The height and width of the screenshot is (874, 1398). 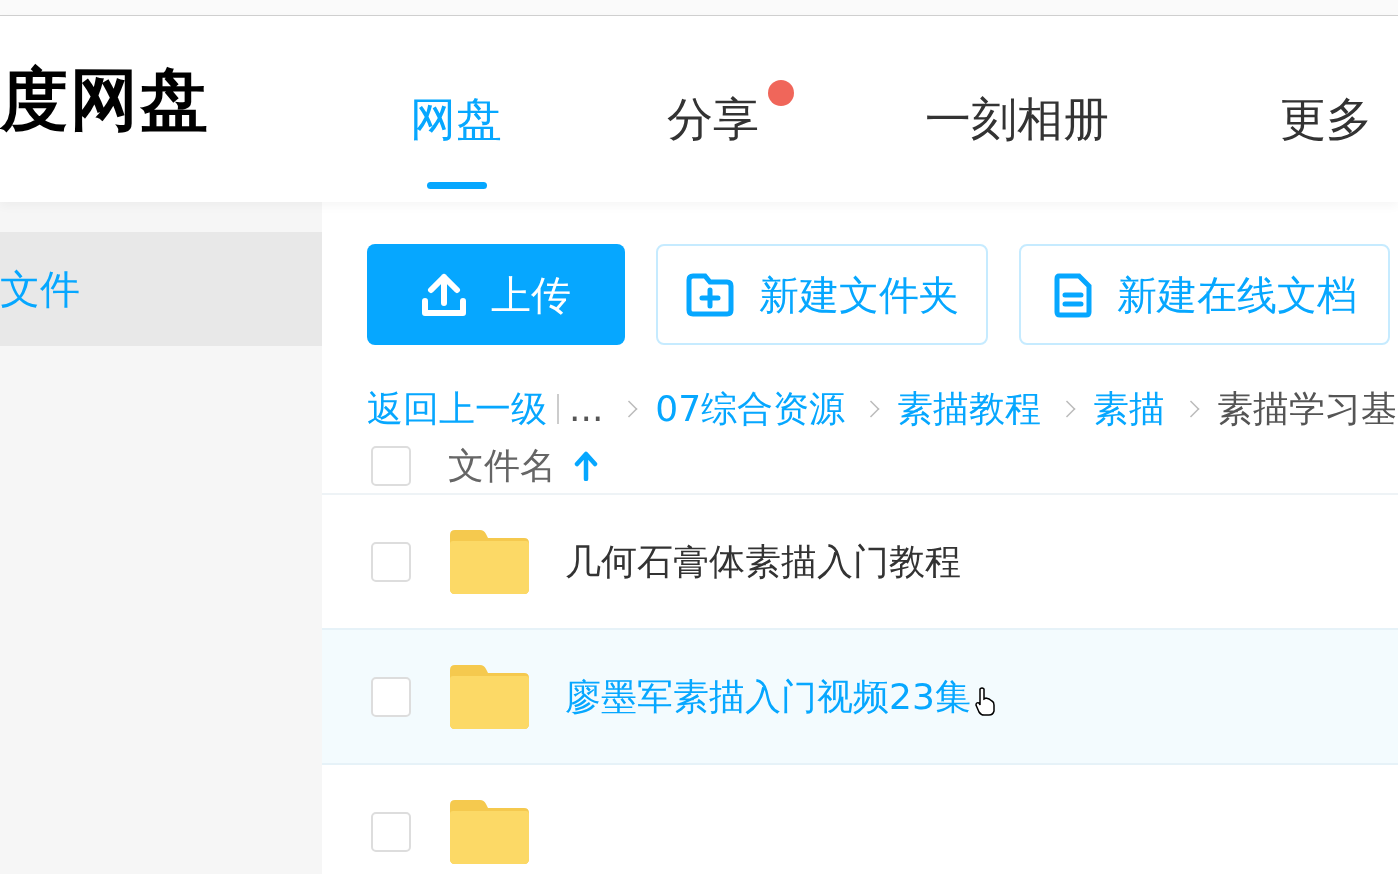 What do you see at coordinates (586, 466) in the screenshot?
I see `sort-ascending-icon` at bounding box center [586, 466].